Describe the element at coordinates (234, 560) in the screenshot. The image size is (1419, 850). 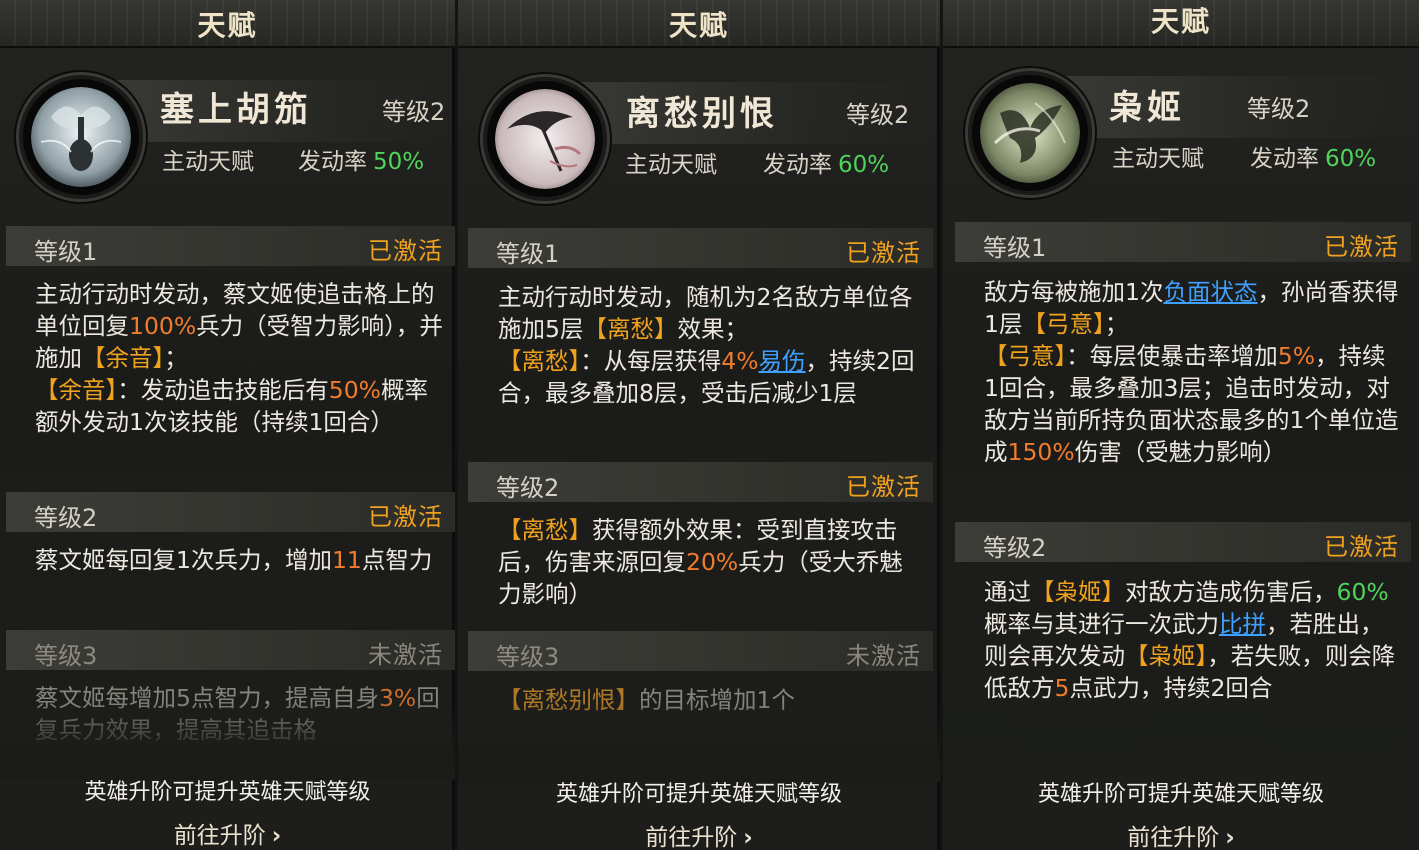
I see `level-2-description: 蔡文姬每回复1次兵力，增加11点智力` at that location.